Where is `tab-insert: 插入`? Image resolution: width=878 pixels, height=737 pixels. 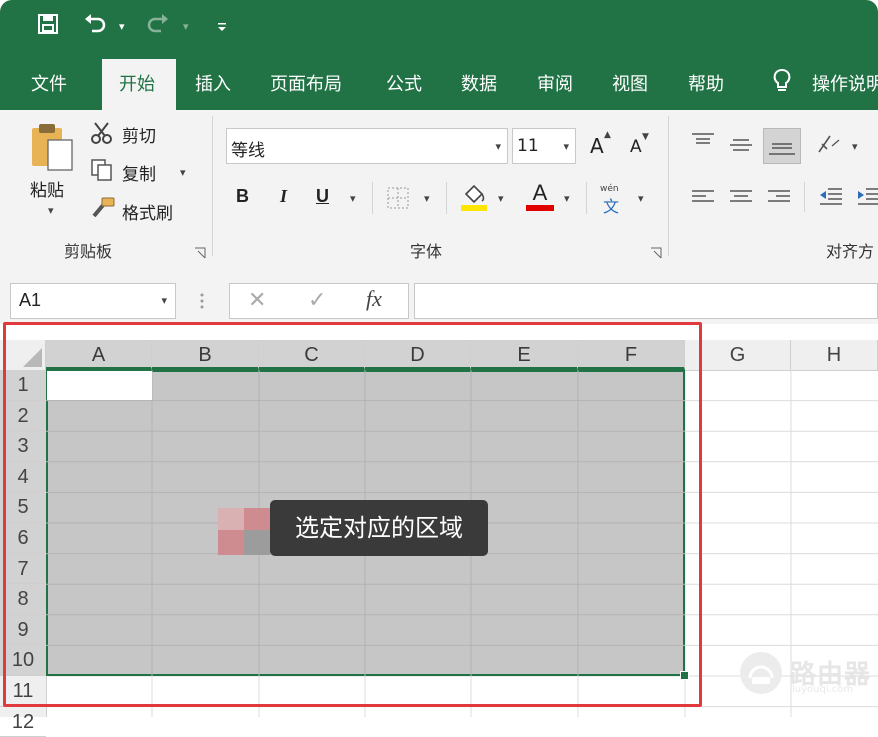
tab-insert: 插入 is located at coordinates (213, 83).